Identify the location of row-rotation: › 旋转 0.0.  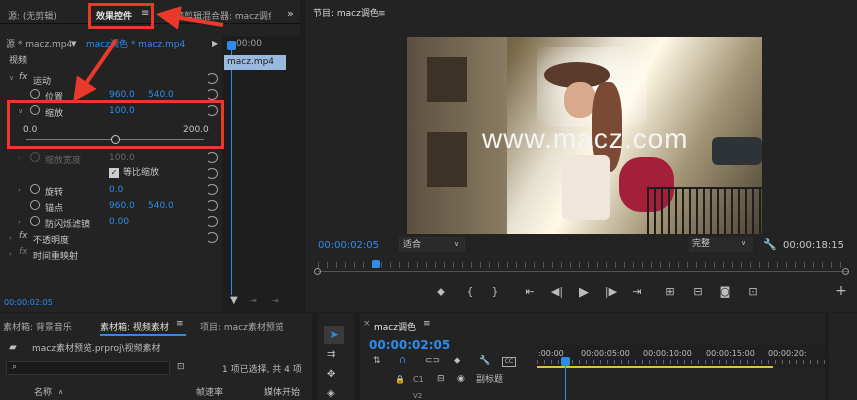
(113, 190).